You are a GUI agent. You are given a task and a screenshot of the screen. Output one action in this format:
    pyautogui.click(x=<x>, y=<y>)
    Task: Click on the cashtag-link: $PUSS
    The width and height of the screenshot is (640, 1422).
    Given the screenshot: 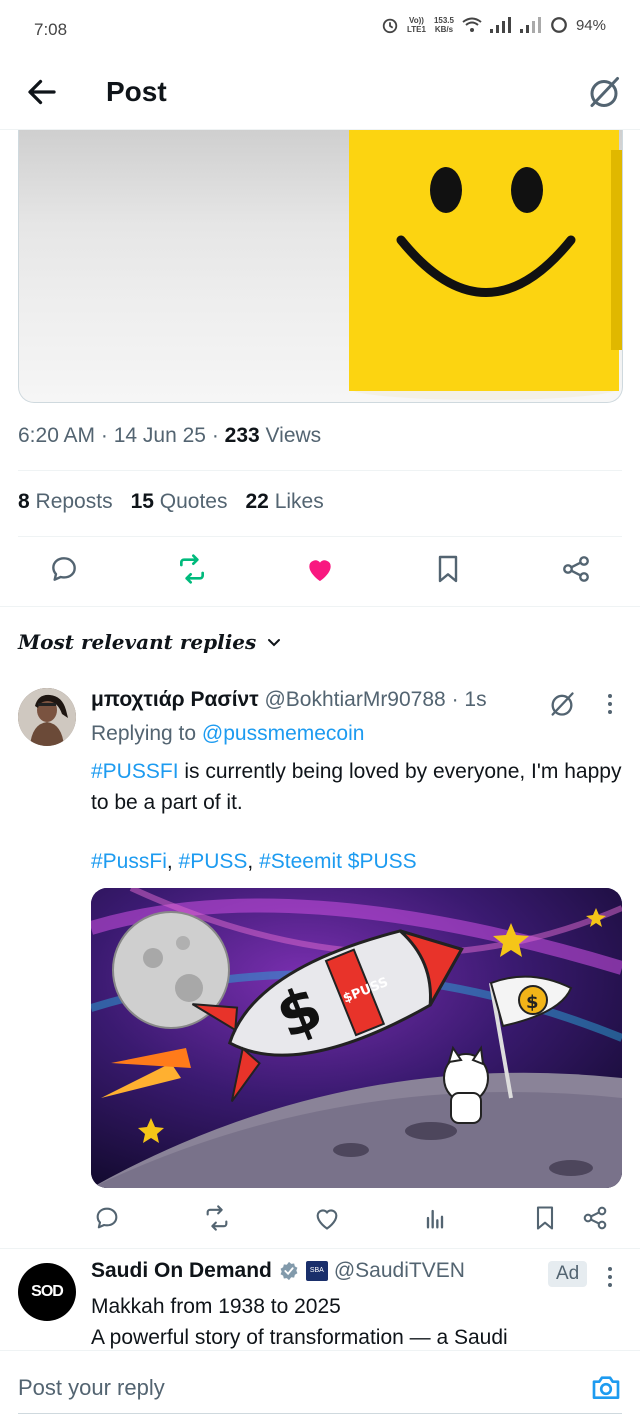 What is the action you would take?
    pyautogui.click(x=382, y=861)
    